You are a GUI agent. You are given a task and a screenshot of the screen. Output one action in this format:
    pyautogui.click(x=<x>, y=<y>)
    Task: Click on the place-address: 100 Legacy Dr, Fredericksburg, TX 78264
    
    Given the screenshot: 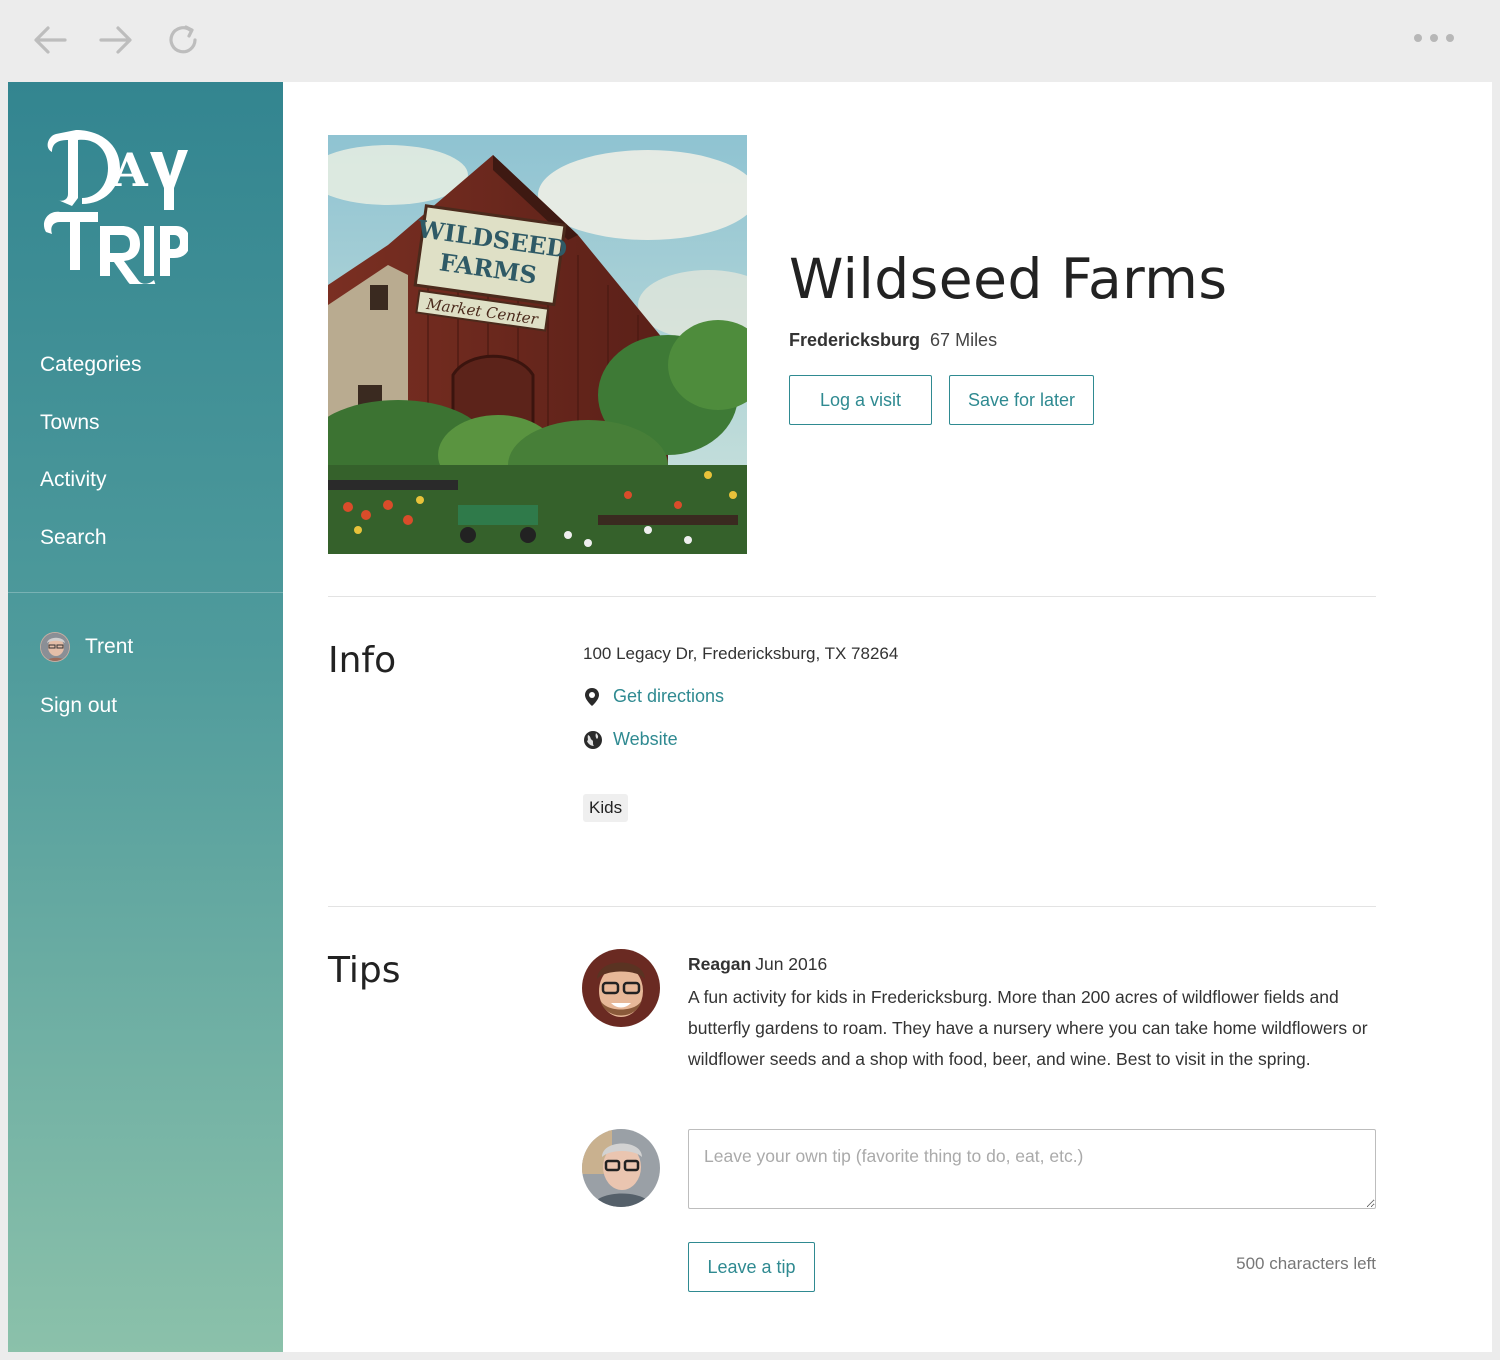 What is the action you would take?
    pyautogui.click(x=741, y=653)
    